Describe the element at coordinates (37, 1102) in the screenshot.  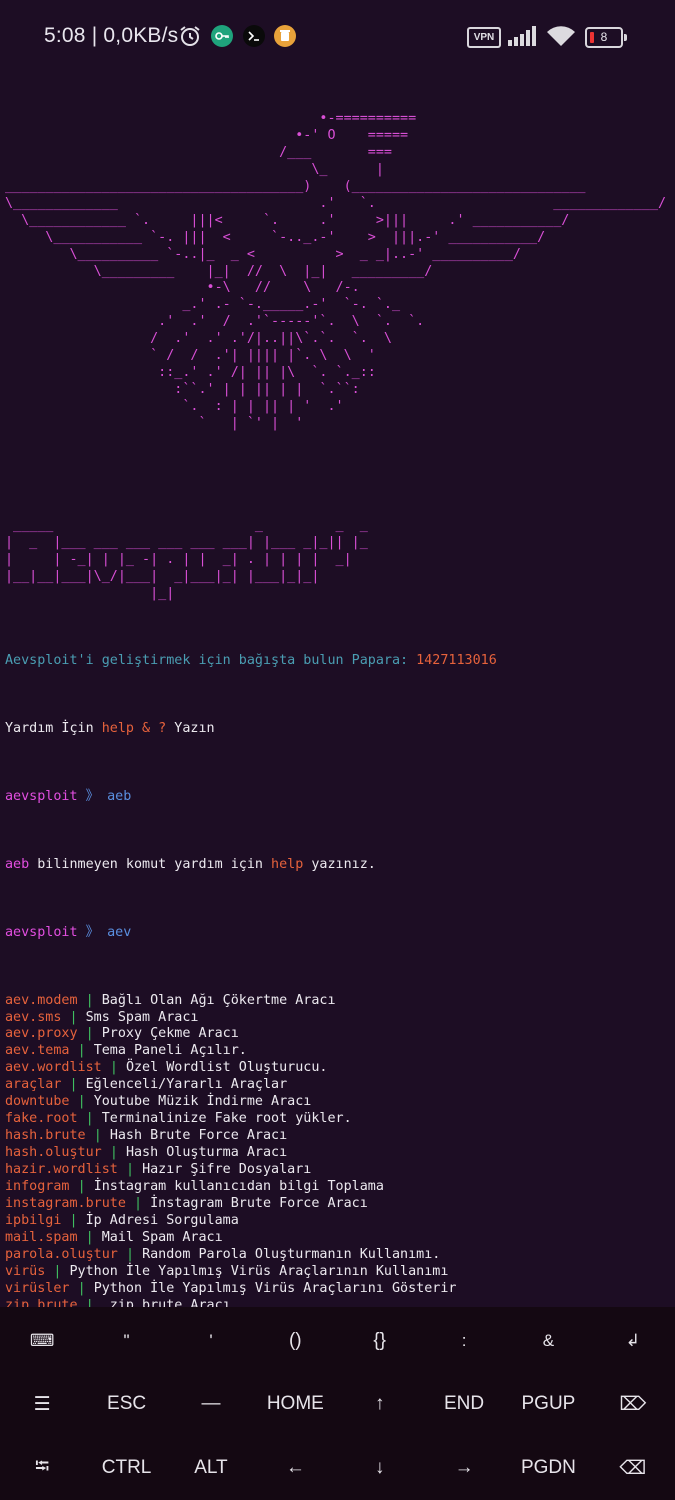
I see `command-name: downtube` at that location.